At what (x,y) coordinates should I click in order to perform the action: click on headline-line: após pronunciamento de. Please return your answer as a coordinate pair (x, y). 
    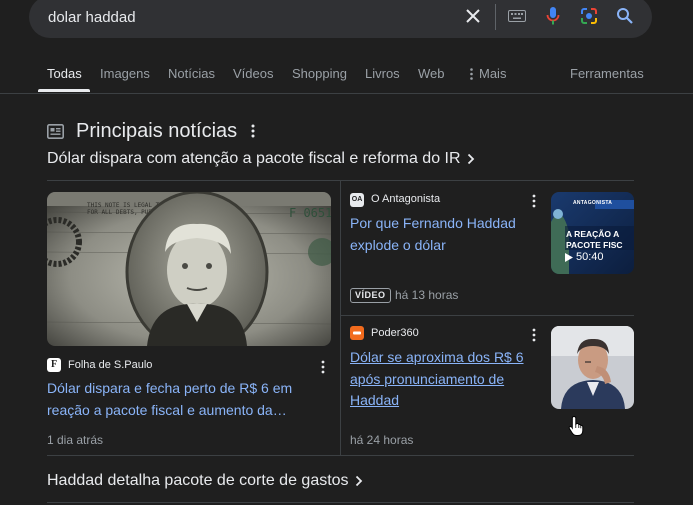
    Looking at the image, I should click on (427, 378).